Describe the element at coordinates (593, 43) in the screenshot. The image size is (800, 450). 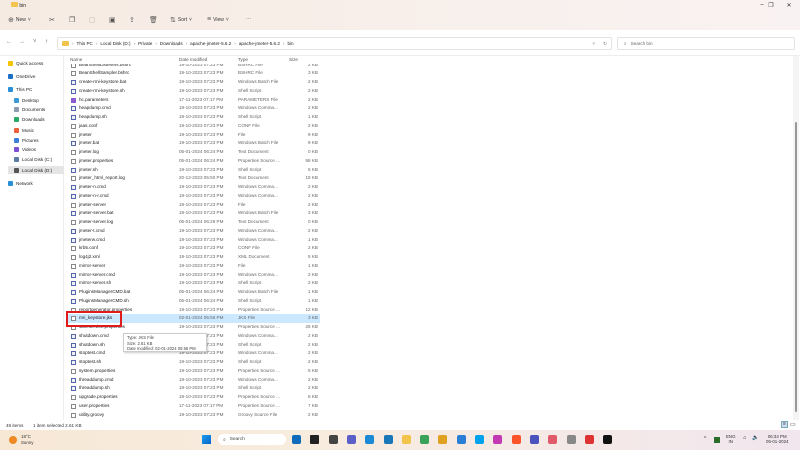
I see `address-dropdown-icon: ˅` at that location.